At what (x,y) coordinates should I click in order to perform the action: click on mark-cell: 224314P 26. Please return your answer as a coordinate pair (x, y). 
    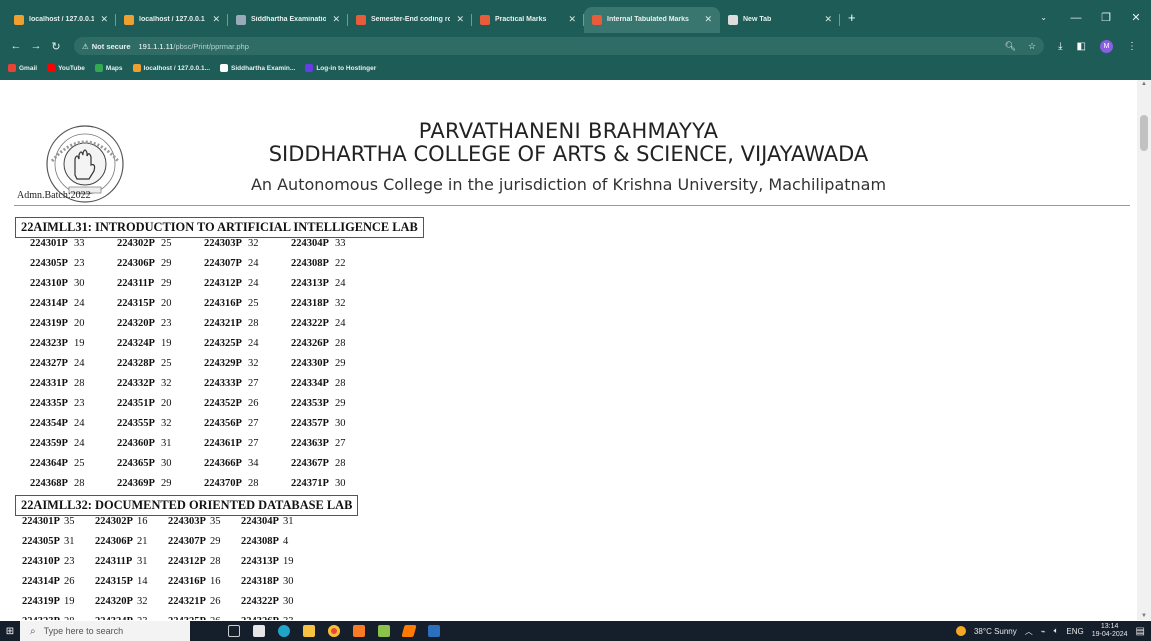
    Looking at the image, I should click on (48, 581).